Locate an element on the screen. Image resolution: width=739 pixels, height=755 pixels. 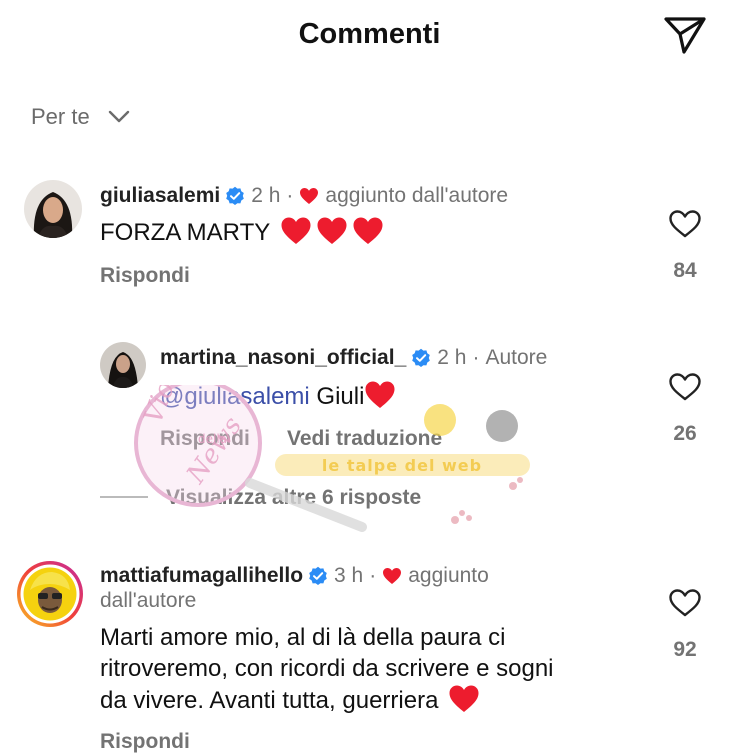
username: martina_nasoni_official_ is located at coordinates (283, 358).